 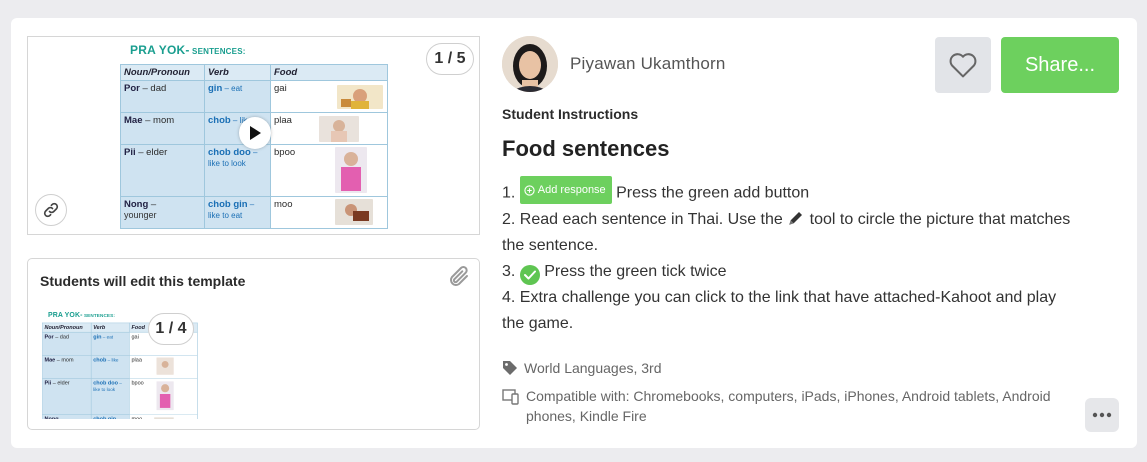 I want to click on subject-label: World Languages, 3rd, so click(x=593, y=368).